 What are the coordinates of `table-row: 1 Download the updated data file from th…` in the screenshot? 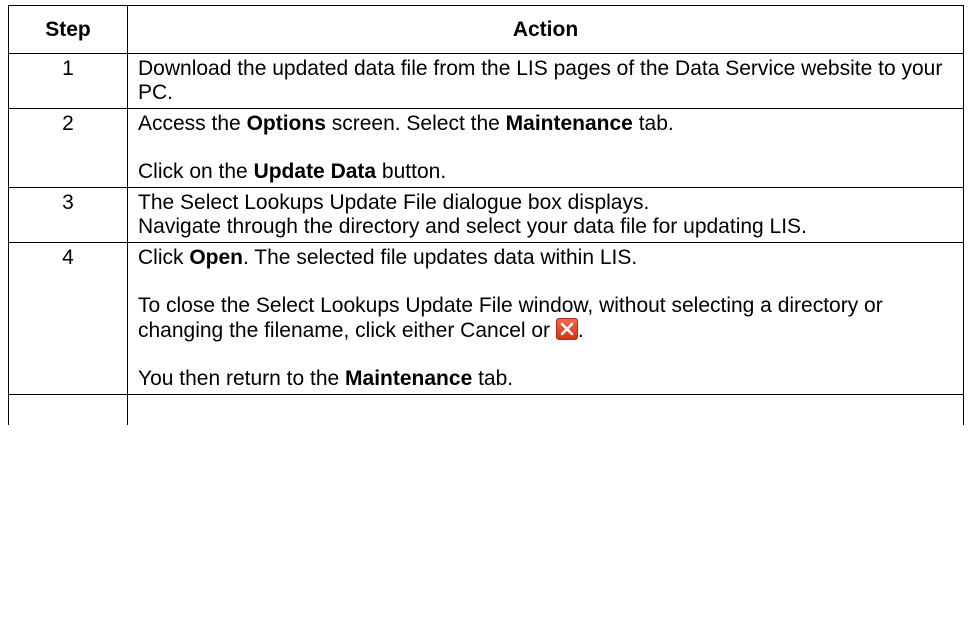 It's located at (486, 81).